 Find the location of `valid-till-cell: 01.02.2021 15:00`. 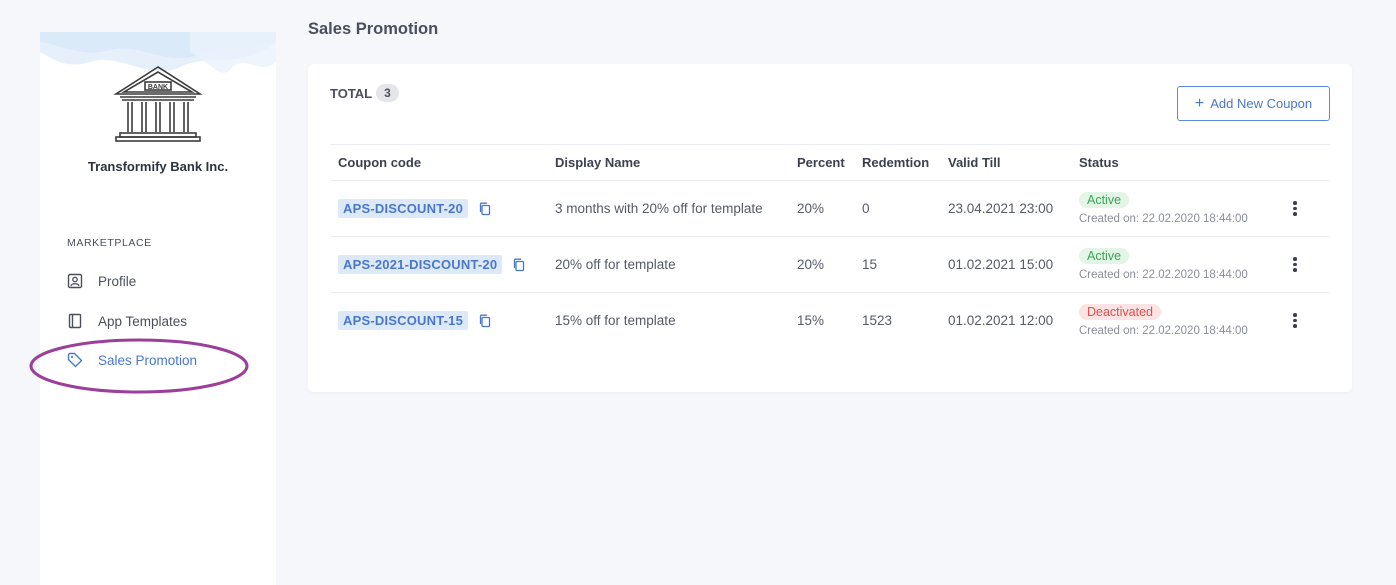

valid-till-cell: 01.02.2021 15:00 is located at coordinates (1001, 264).